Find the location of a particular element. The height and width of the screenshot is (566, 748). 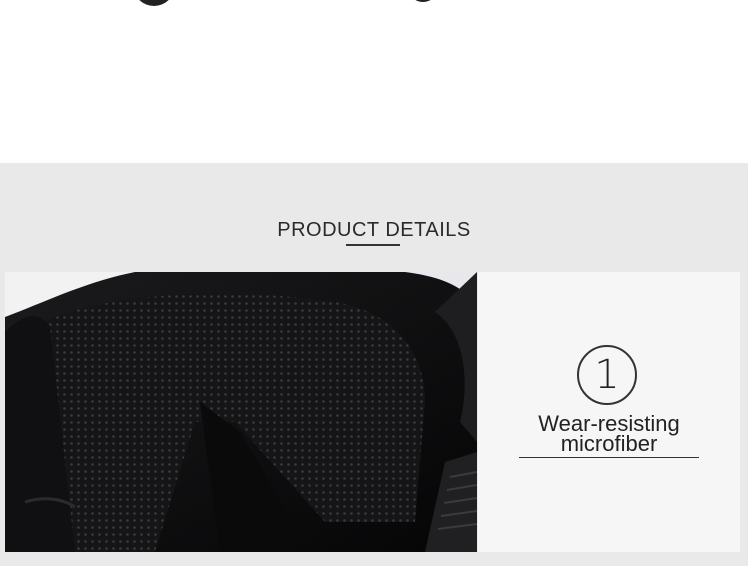

heading-underline is located at coordinates (373, 245).